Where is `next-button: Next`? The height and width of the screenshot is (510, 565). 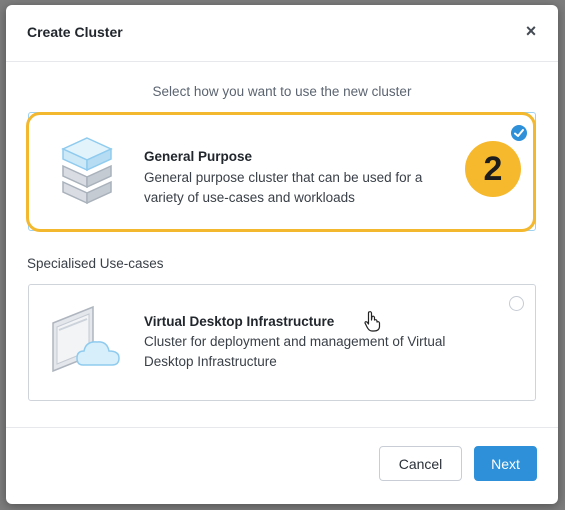
next-button: Next is located at coordinates (505, 463).